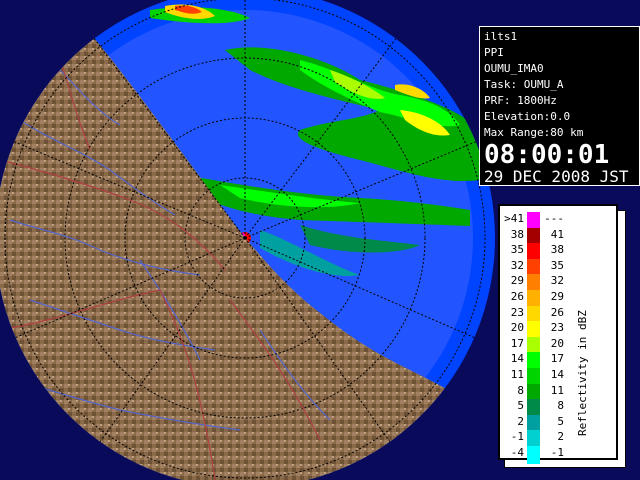  I want to click on legend-high-value: 41, so click(557, 234).